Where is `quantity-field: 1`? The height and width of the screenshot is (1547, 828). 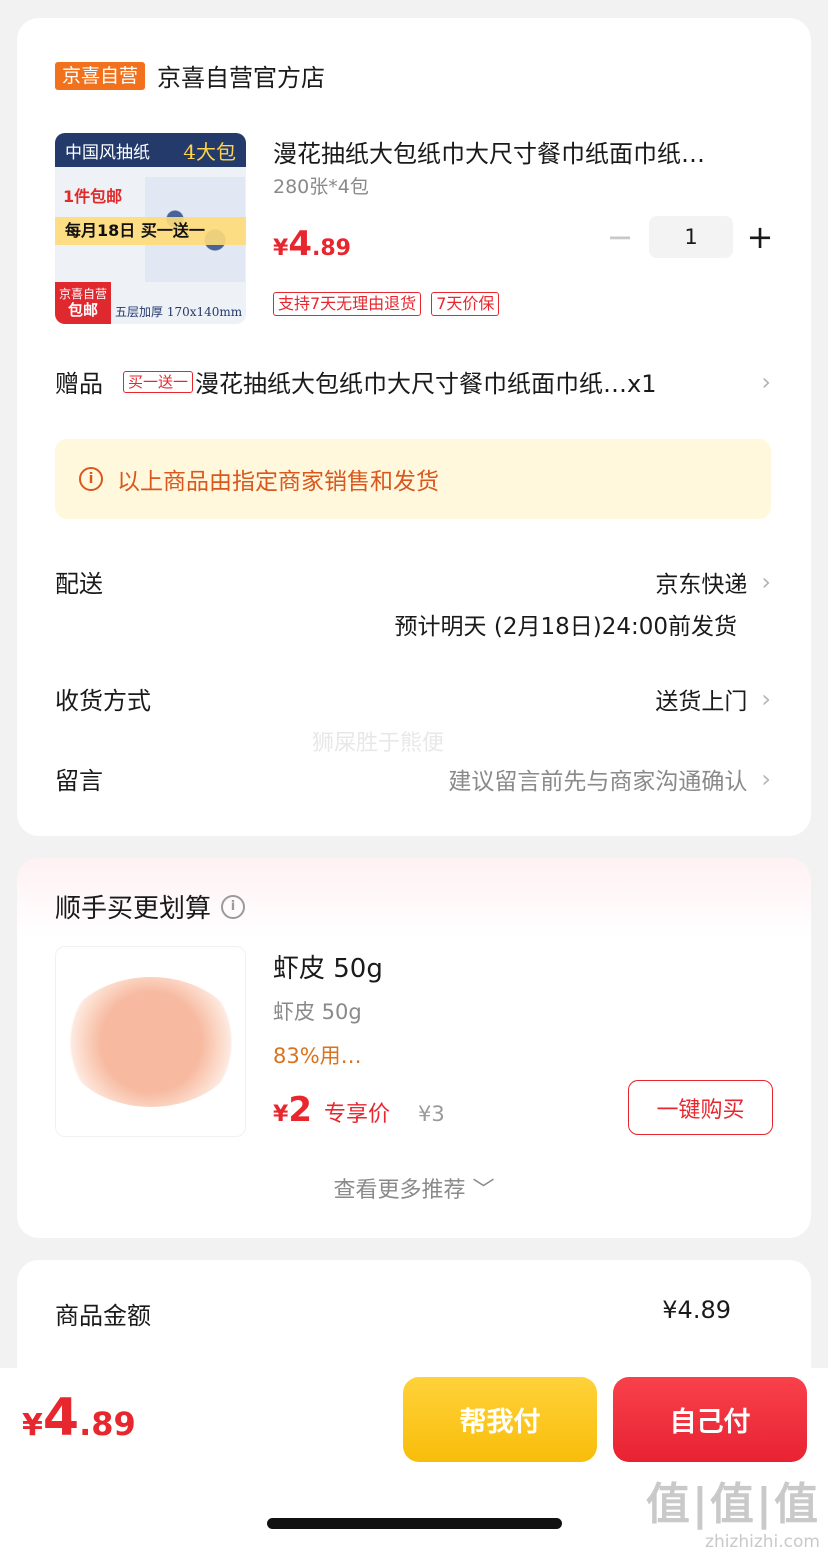
quantity-field: 1 is located at coordinates (691, 237).